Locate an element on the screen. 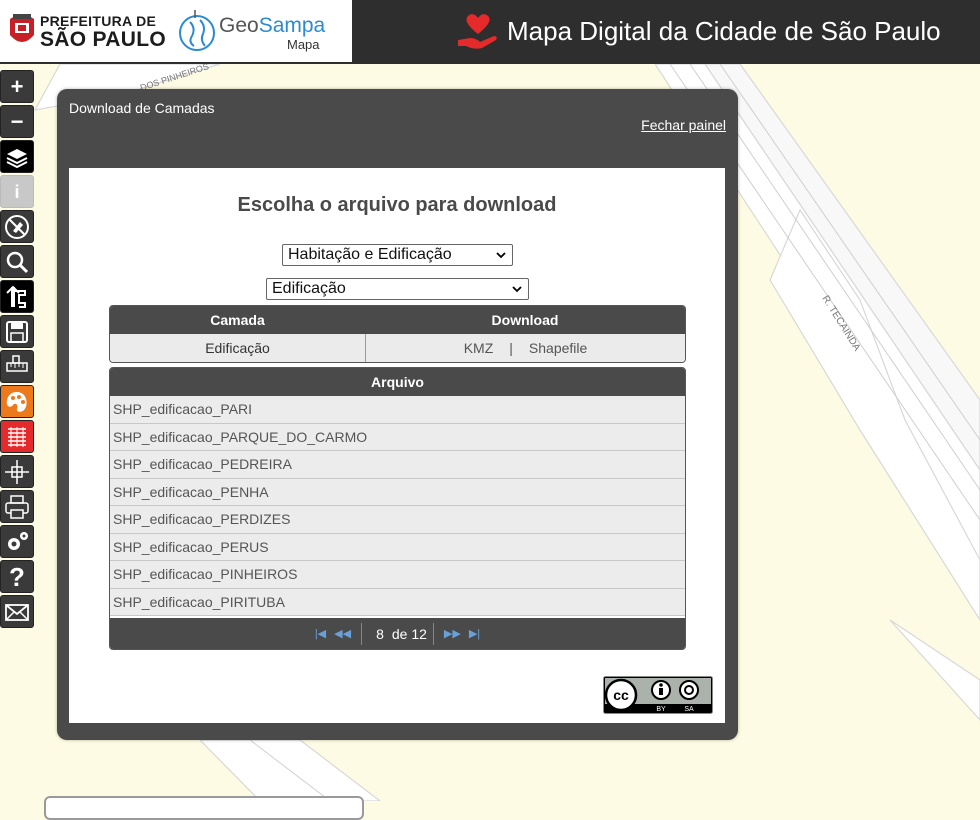 This screenshot has height=820, width=980. search-button is located at coordinates (17, 261).